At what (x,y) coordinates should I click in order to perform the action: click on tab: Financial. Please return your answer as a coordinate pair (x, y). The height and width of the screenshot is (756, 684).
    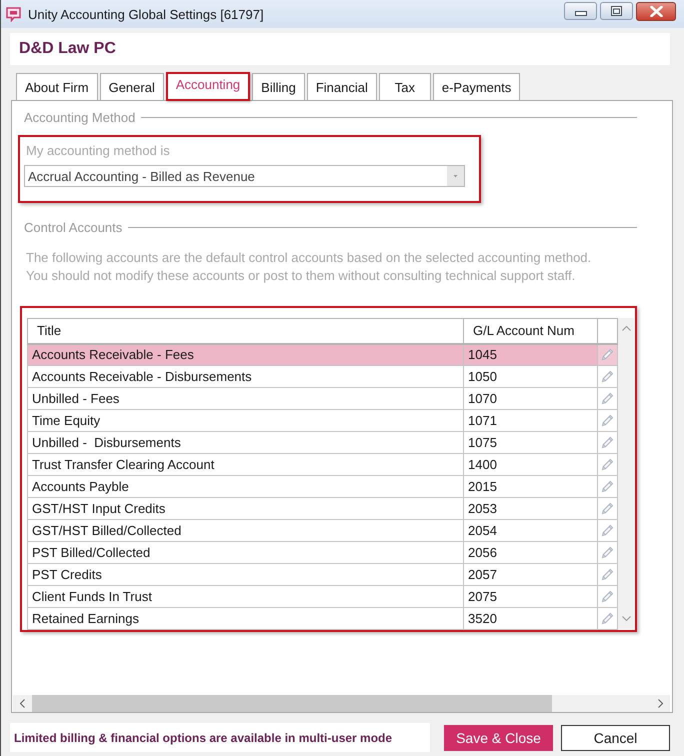
    Looking at the image, I should click on (341, 86).